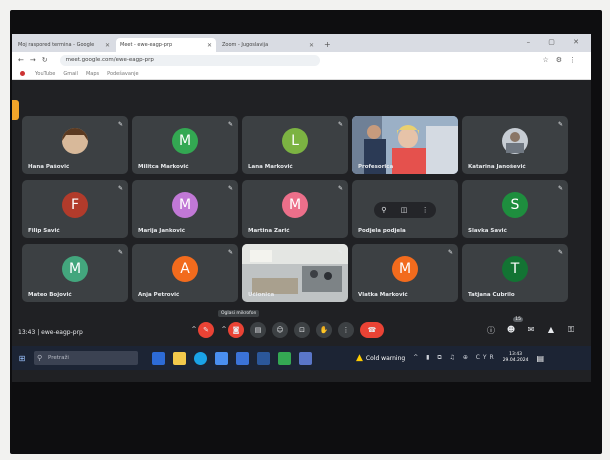 Image resolution: width=610 pixels, height=460 pixels. I want to click on taskbar-clock: 13:43 29.04.2024, so click(516, 358).